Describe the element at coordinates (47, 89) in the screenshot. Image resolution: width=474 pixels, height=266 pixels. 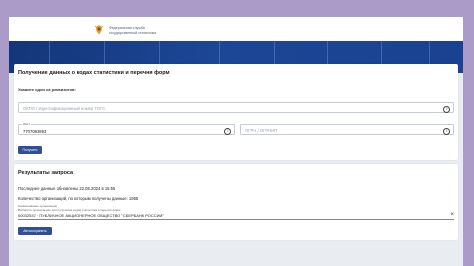
I see `requisites-hint: Укажите один из реквизитов:` at that location.